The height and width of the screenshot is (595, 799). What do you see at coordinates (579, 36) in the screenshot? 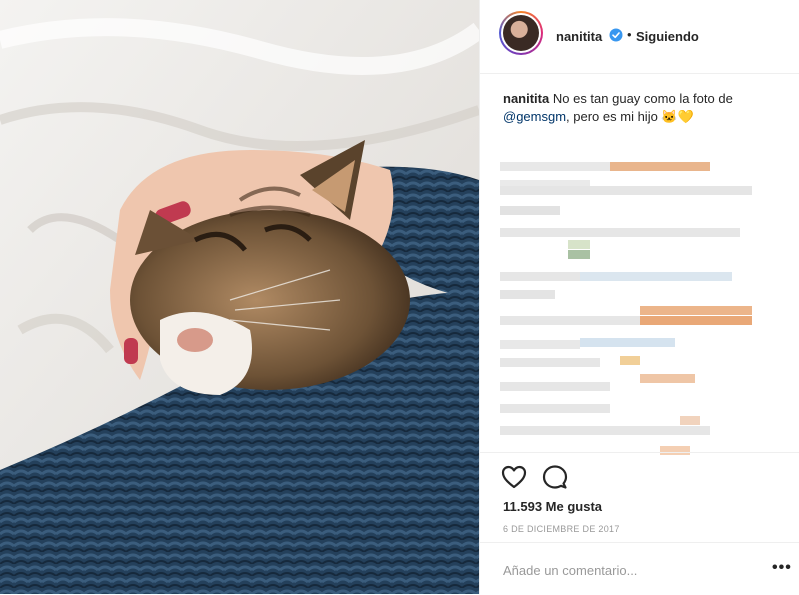
I see `username-link: nanitita` at bounding box center [579, 36].